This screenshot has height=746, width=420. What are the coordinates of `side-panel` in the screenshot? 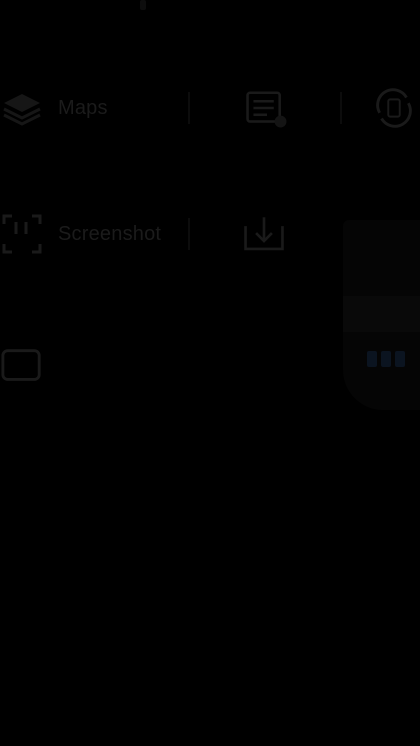 It's located at (381, 315).